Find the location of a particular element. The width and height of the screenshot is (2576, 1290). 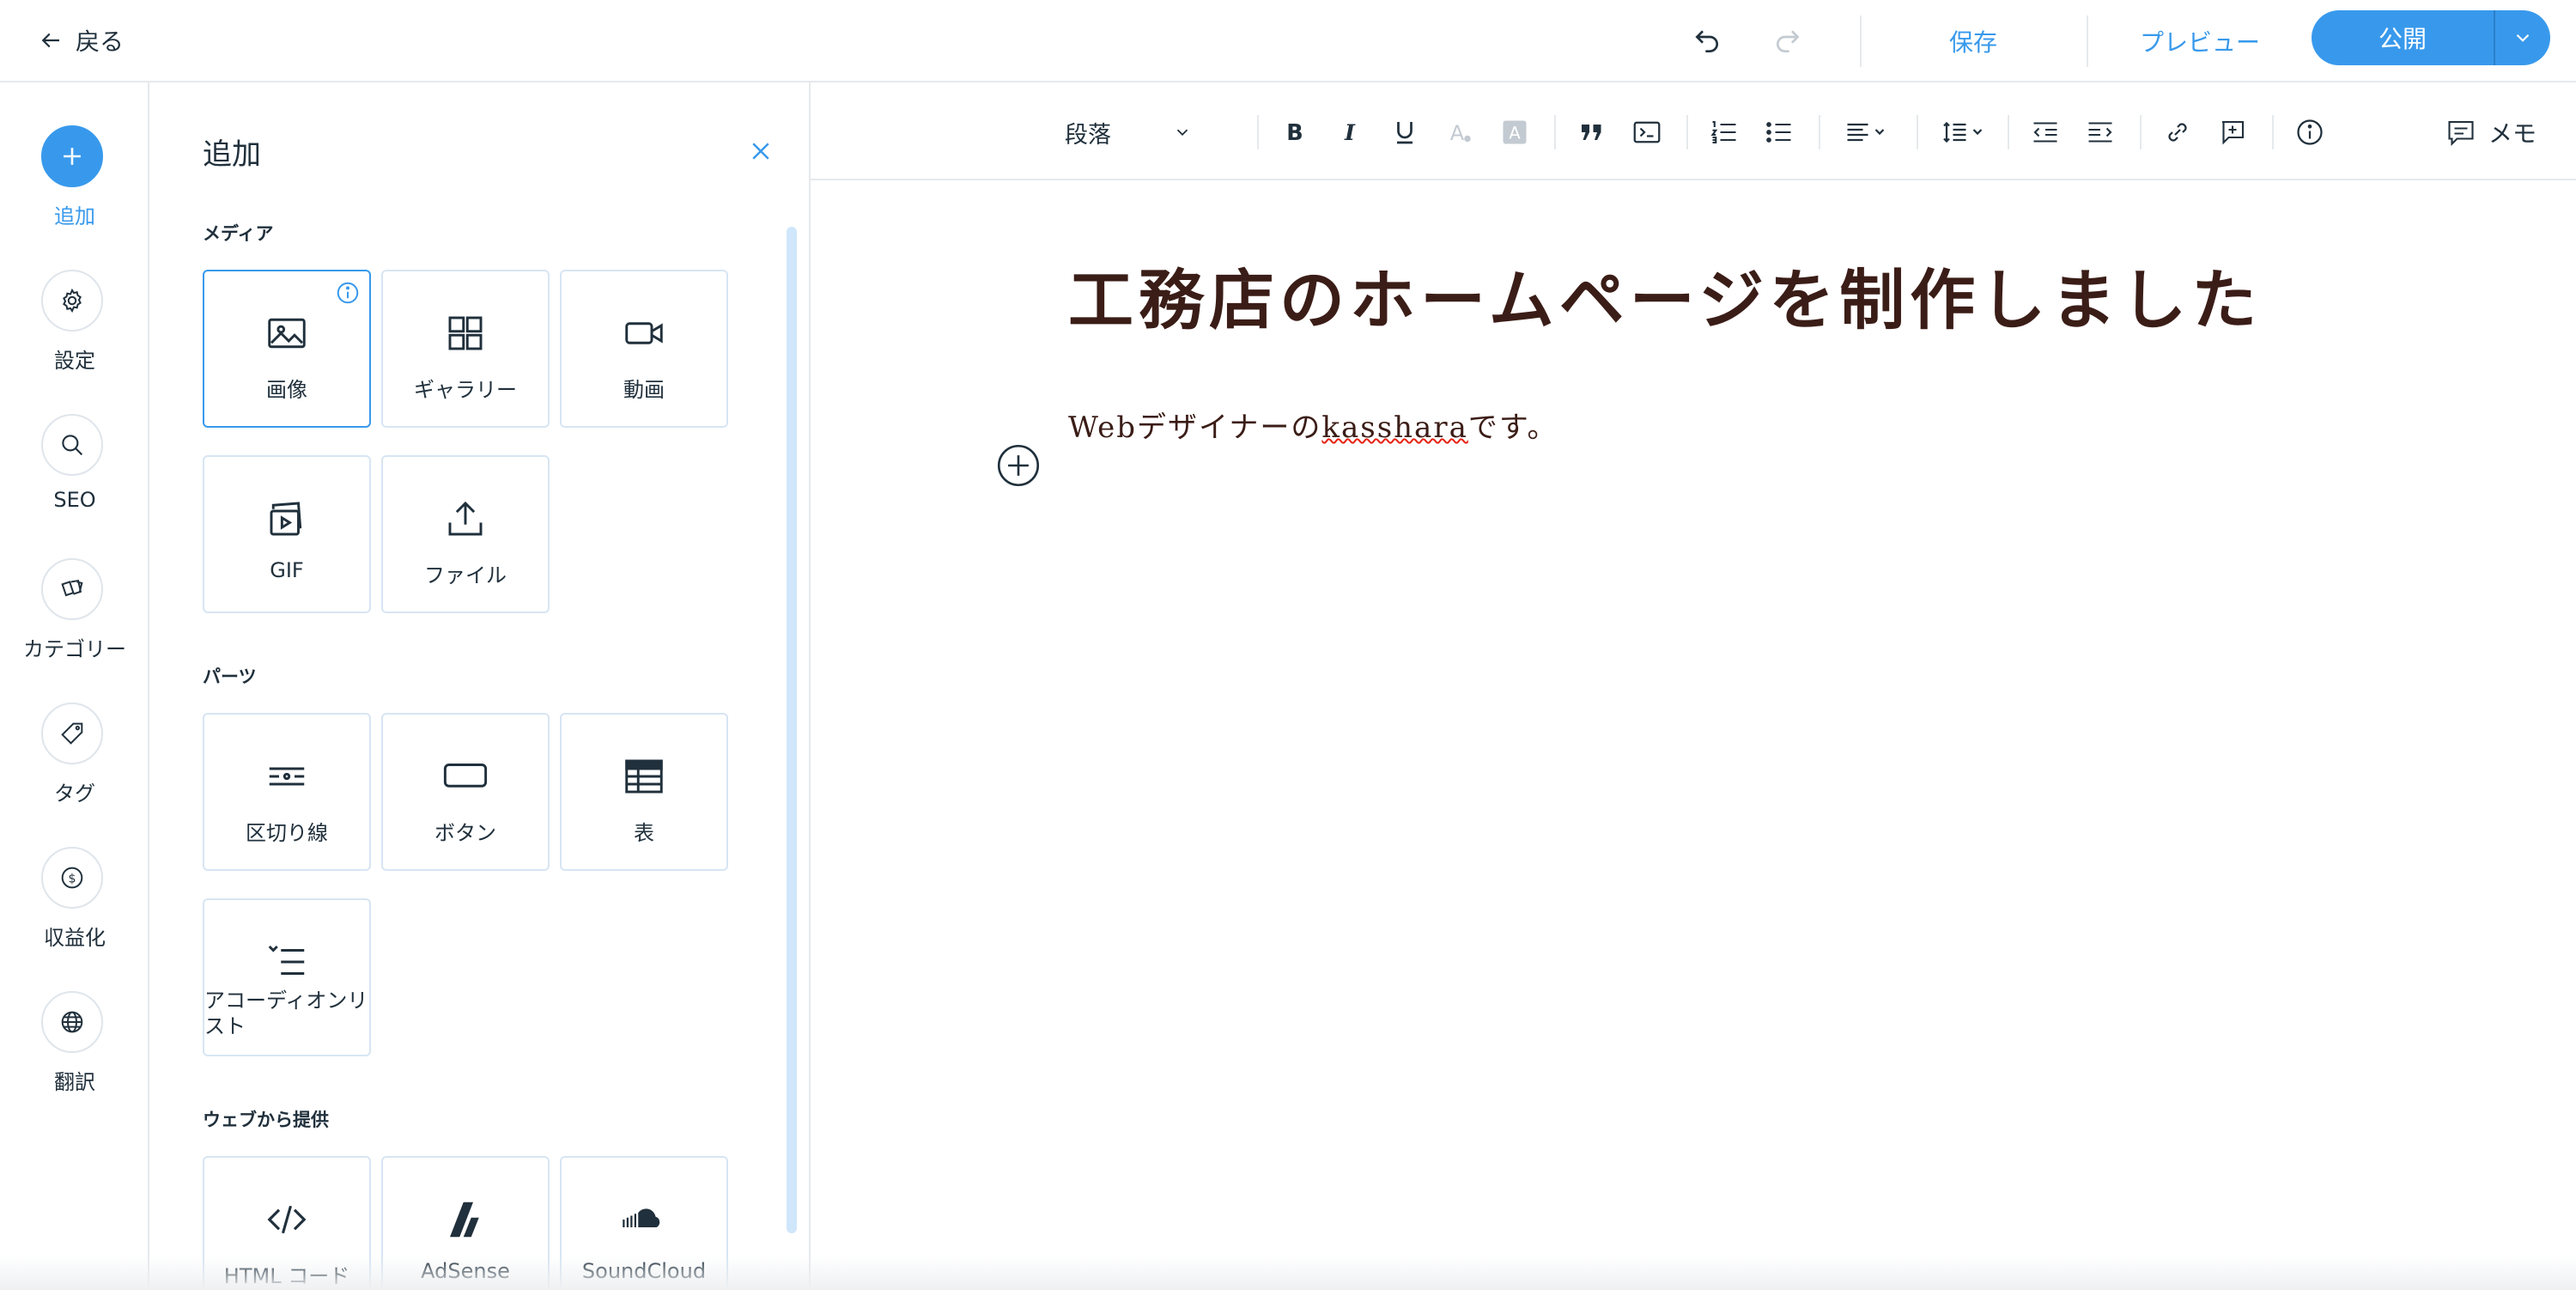

text-color-icon: A is located at coordinates (1460, 133).